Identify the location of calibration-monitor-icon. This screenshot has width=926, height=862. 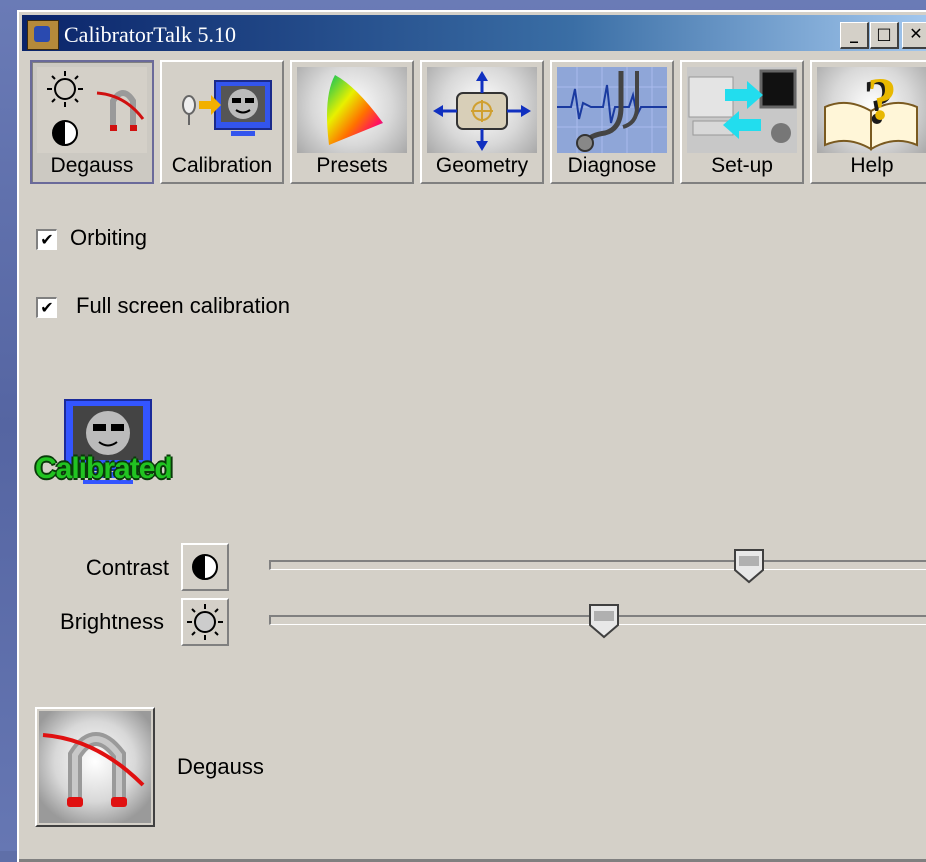
(222, 110).